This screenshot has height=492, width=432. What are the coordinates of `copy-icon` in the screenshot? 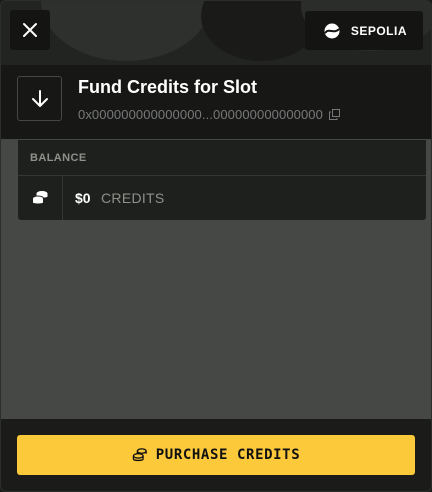 It's located at (334, 114).